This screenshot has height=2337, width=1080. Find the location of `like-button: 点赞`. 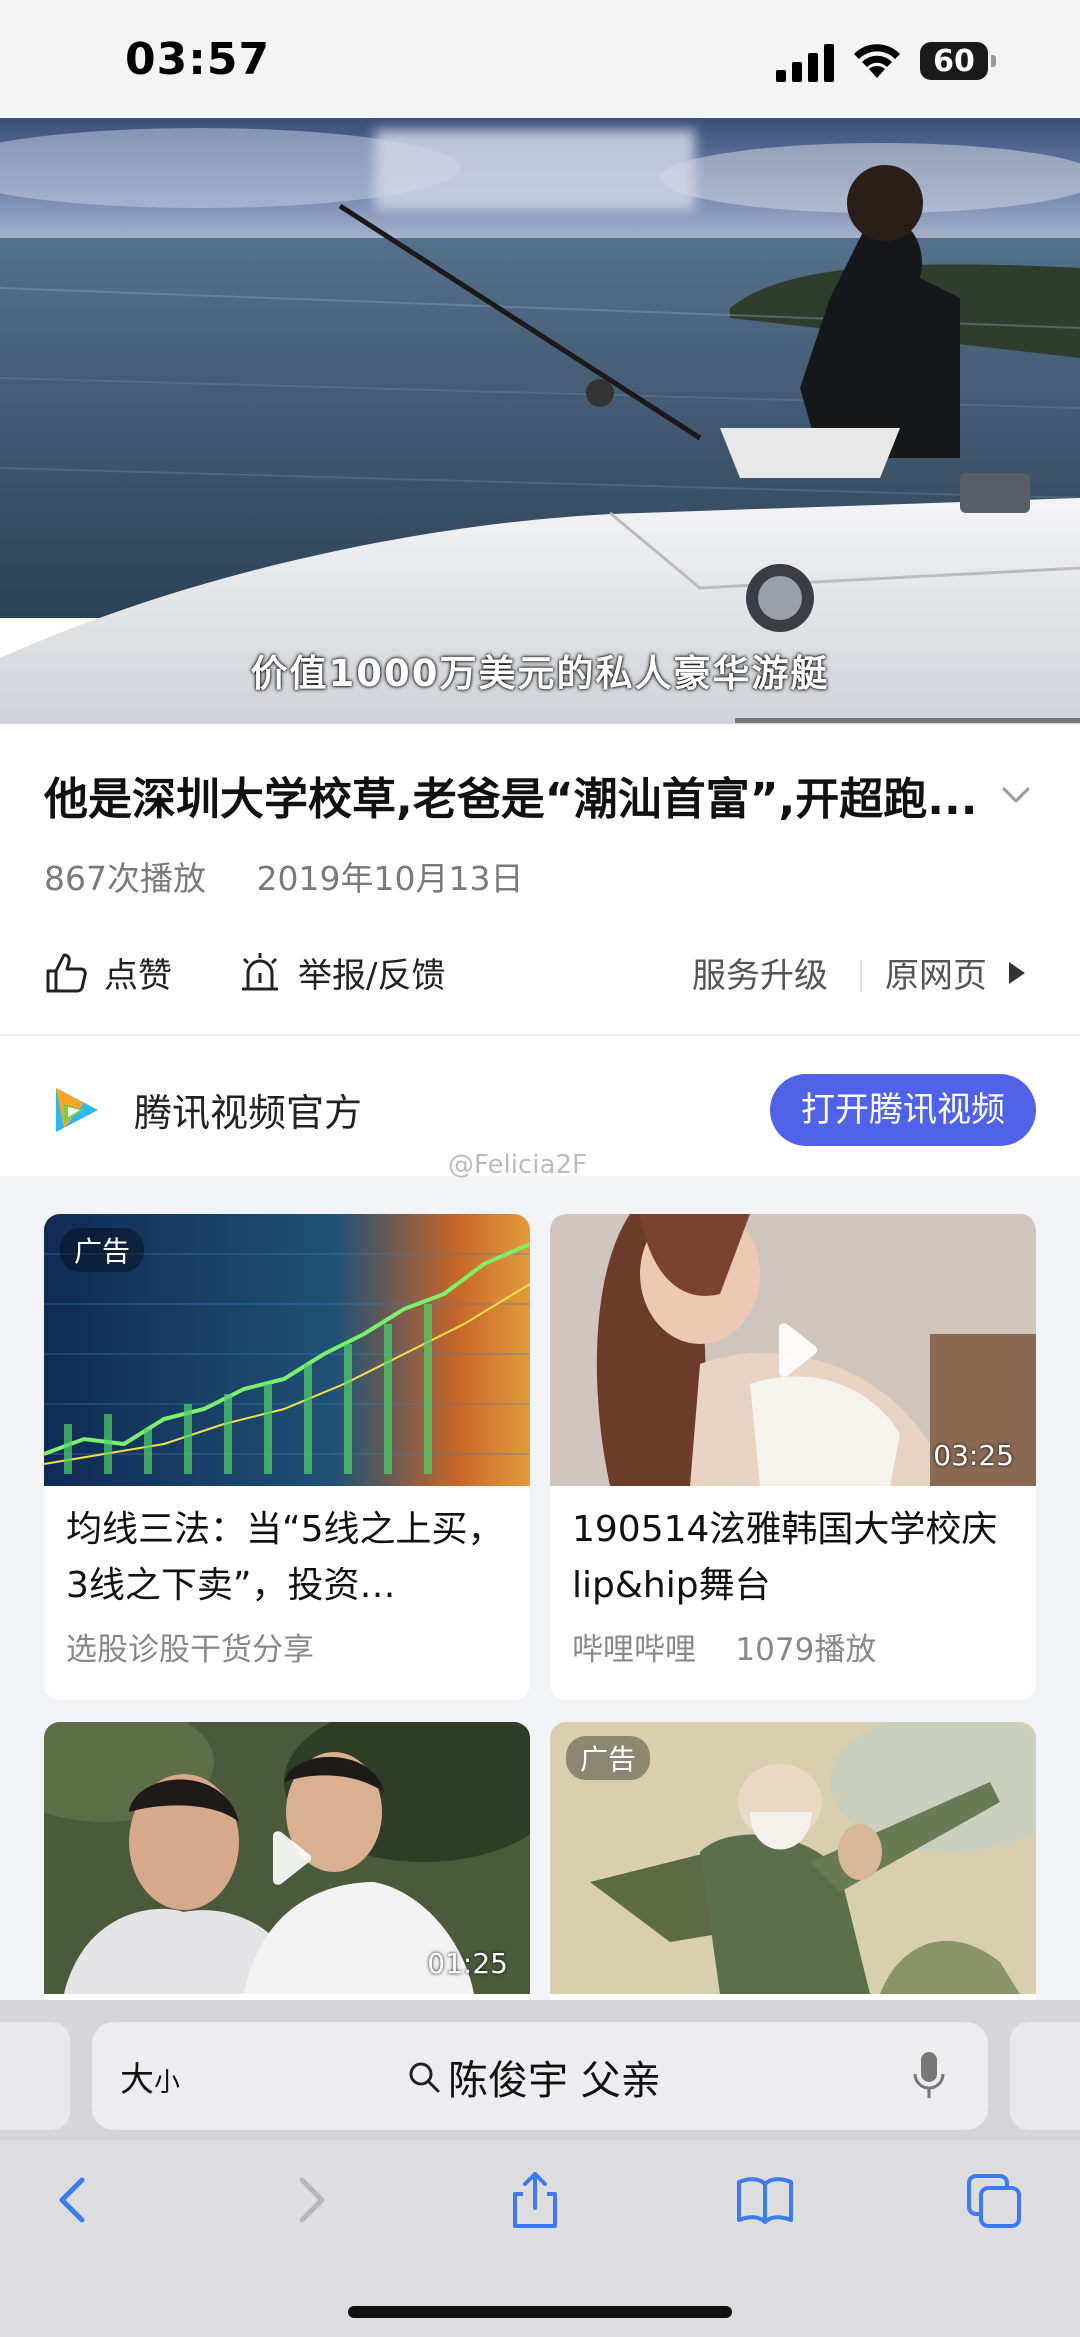

like-button: 点赞 is located at coordinates (108, 972).